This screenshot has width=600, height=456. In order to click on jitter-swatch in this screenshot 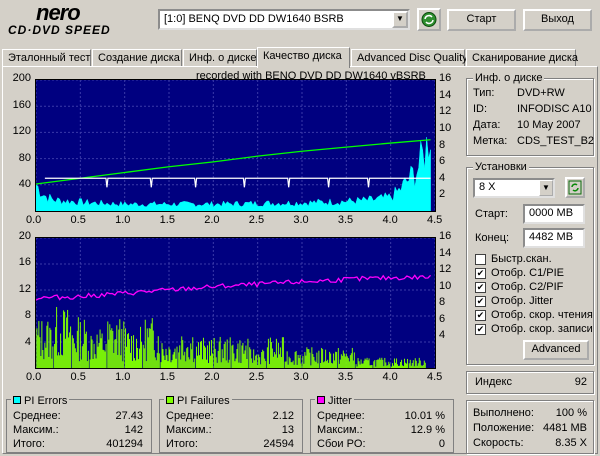, I will do `click(321, 400)`.